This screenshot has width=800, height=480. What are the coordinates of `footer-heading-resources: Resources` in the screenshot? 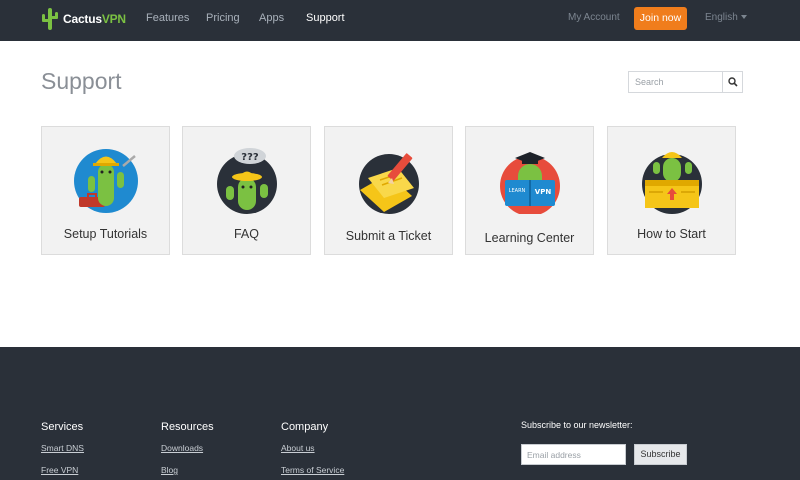 It's located at (187, 427).